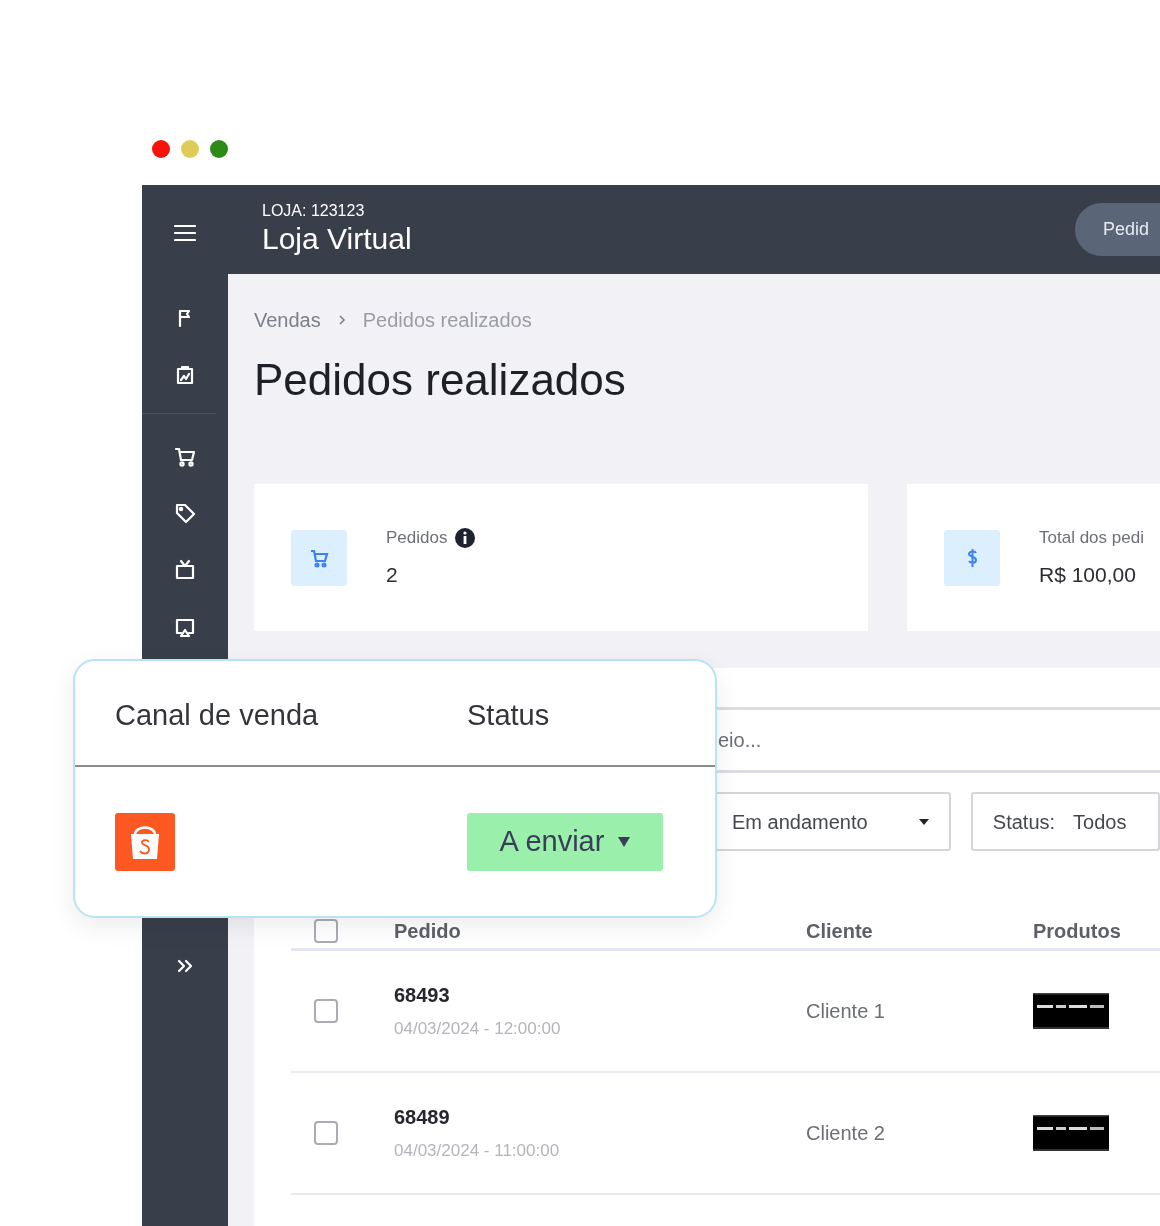 Image resolution: width=1160 pixels, height=1226 pixels. I want to click on client-name: Cliente 2, so click(846, 1133).